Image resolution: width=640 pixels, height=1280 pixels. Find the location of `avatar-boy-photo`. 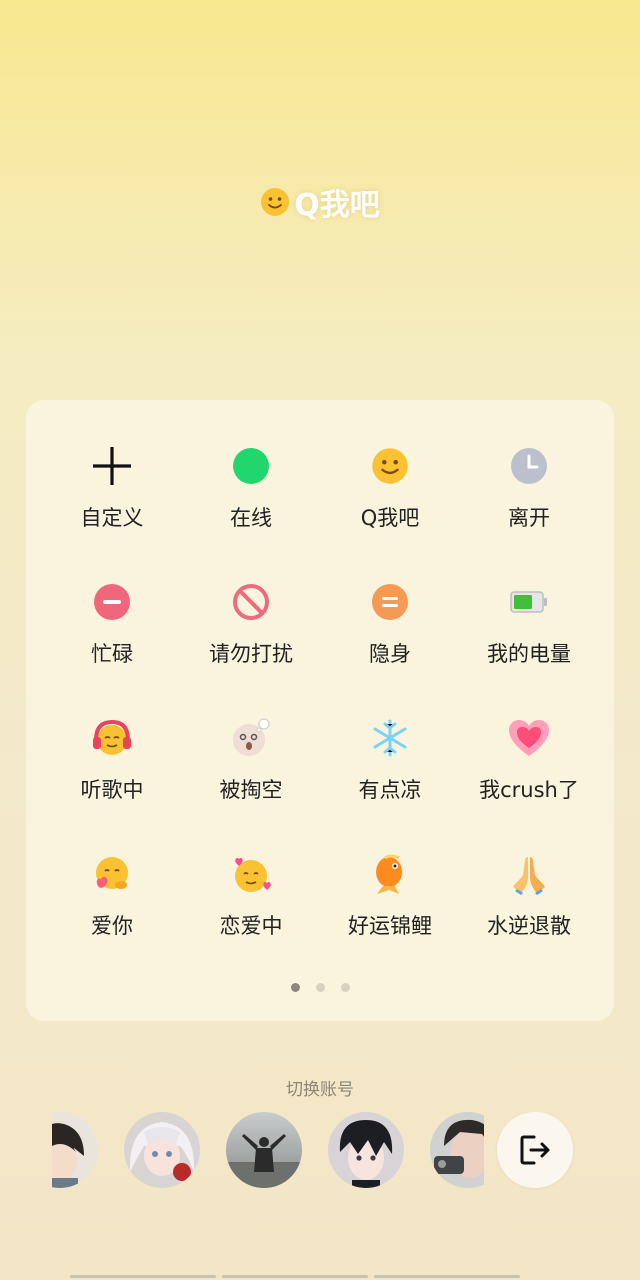

avatar-boy-photo is located at coordinates (457, 1150).